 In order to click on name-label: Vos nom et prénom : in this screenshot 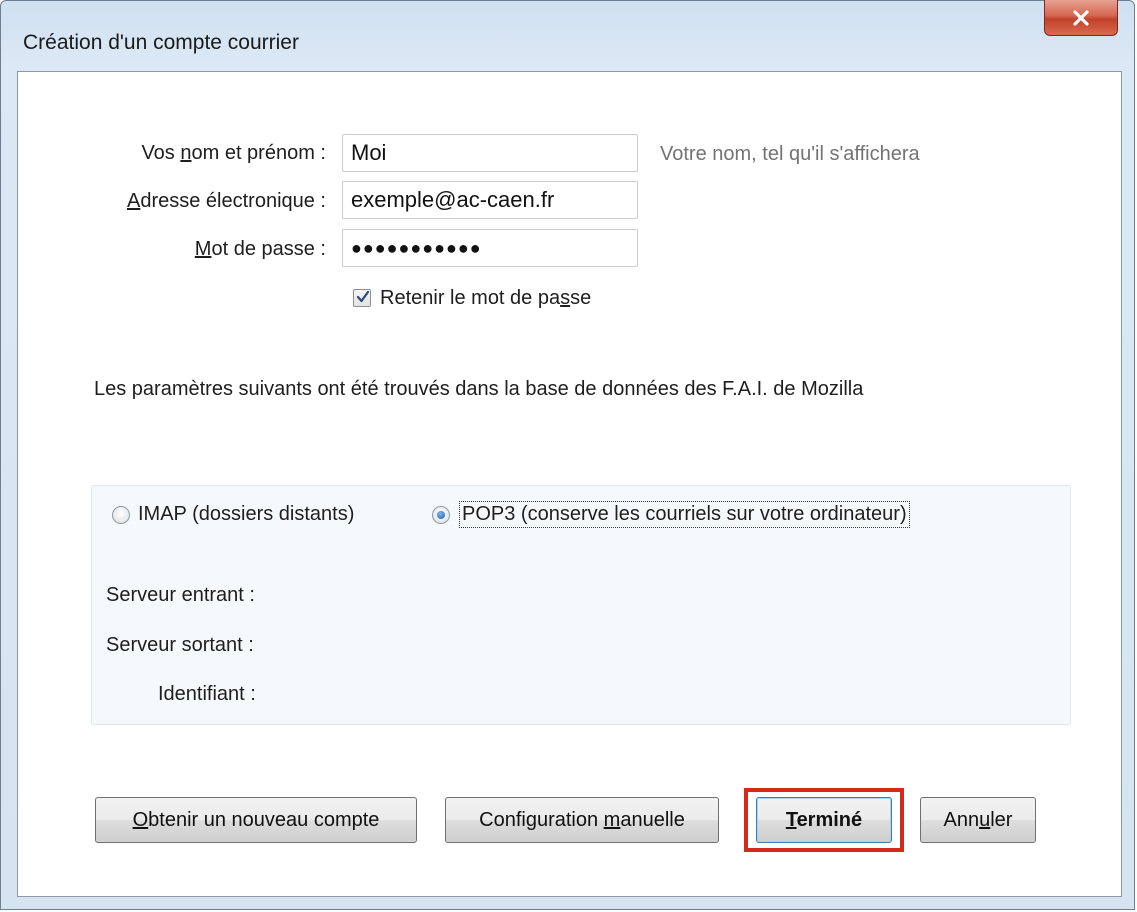, I will do `click(233, 153)`.